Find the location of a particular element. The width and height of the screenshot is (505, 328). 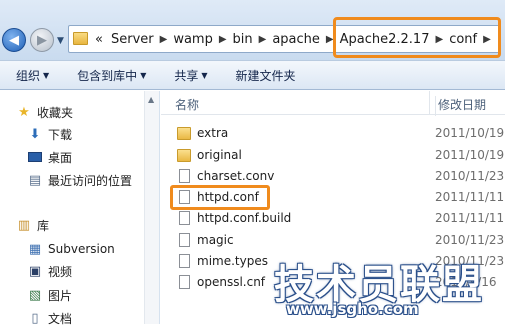

sidebar-item-label: 桌面 is located at coordinates (60, 157).